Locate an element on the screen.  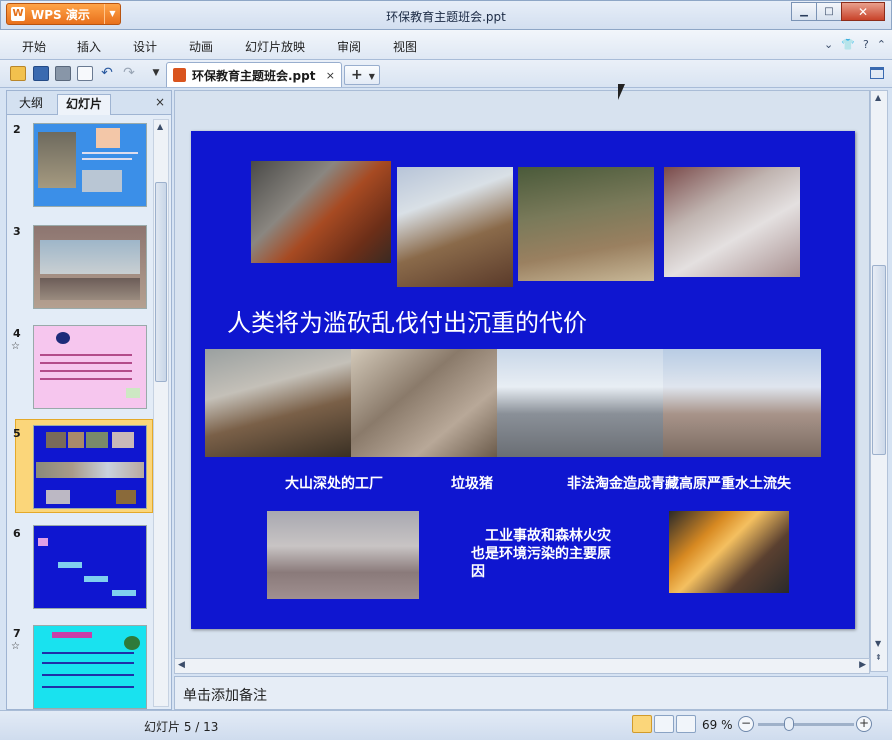
open-folder-icon is located at coordinates (18, 73).